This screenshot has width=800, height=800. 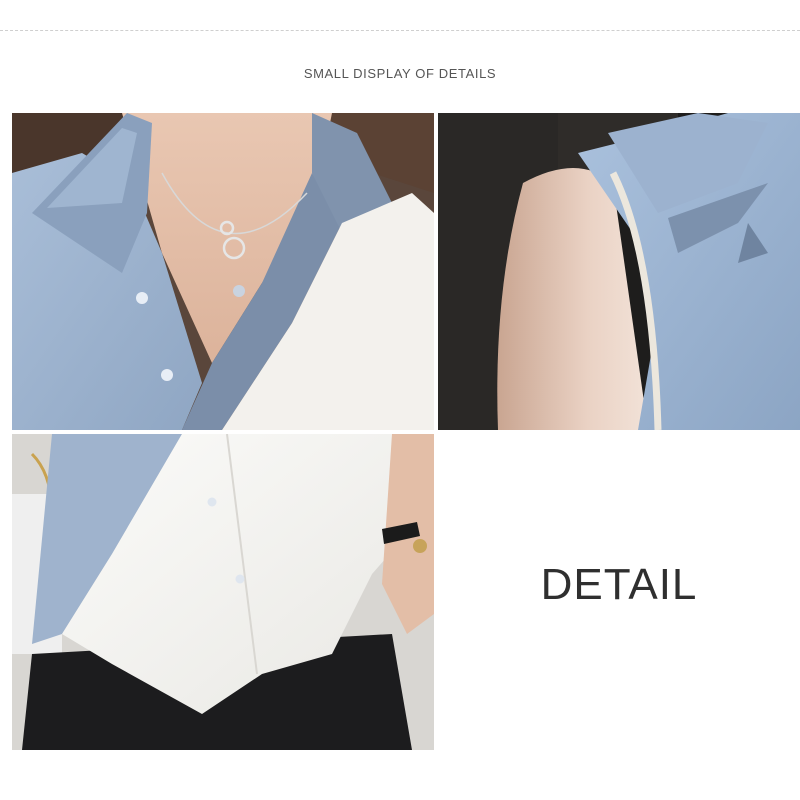 I want to click on top-dashed-divider, so click(x=400, y=30).